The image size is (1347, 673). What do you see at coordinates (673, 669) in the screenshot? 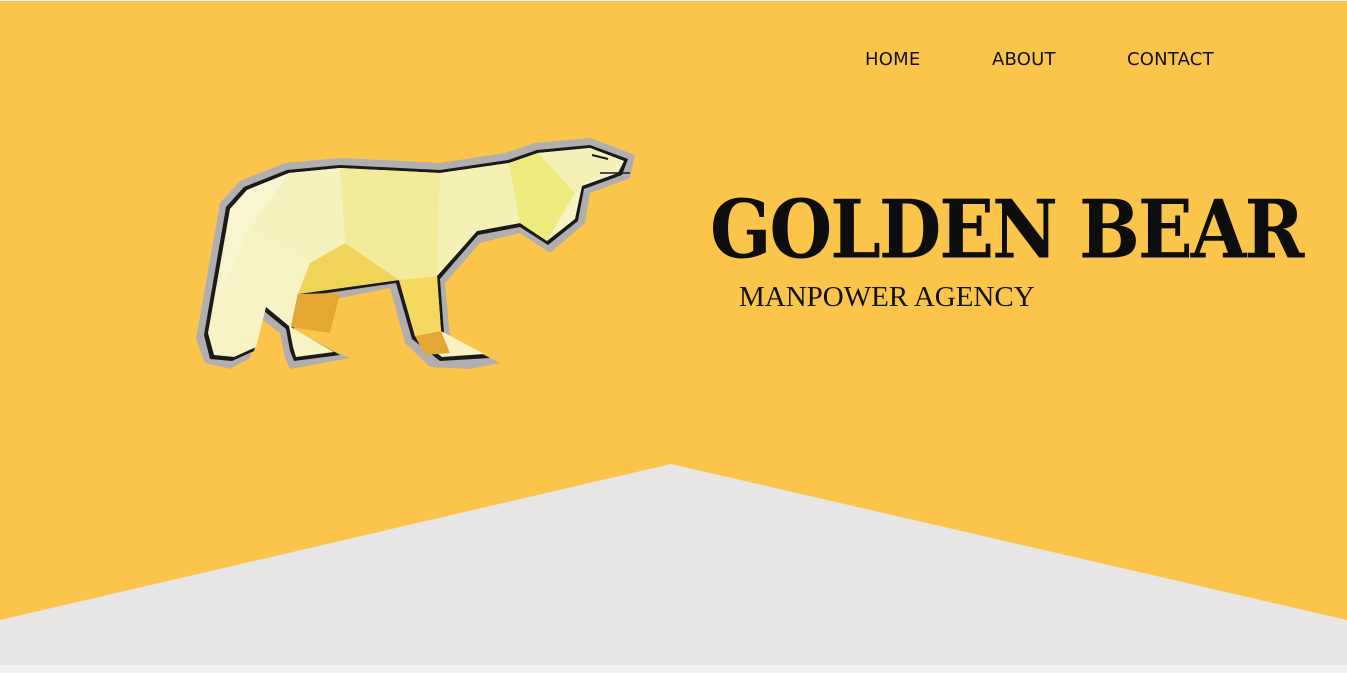
I see `bottom-strip` at bounding box center [673, 669].